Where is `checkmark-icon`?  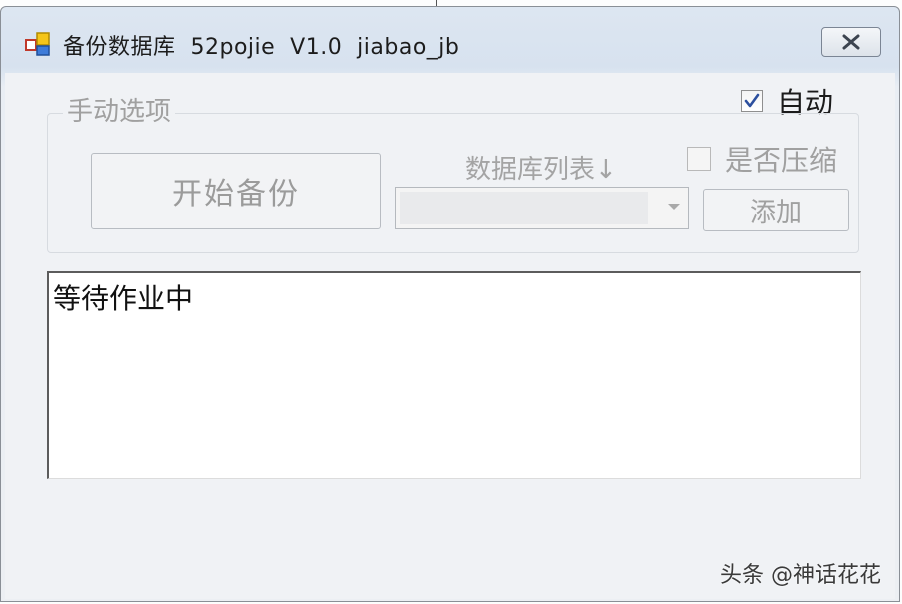 checkmark-icon is located at coordinates (752, 100).